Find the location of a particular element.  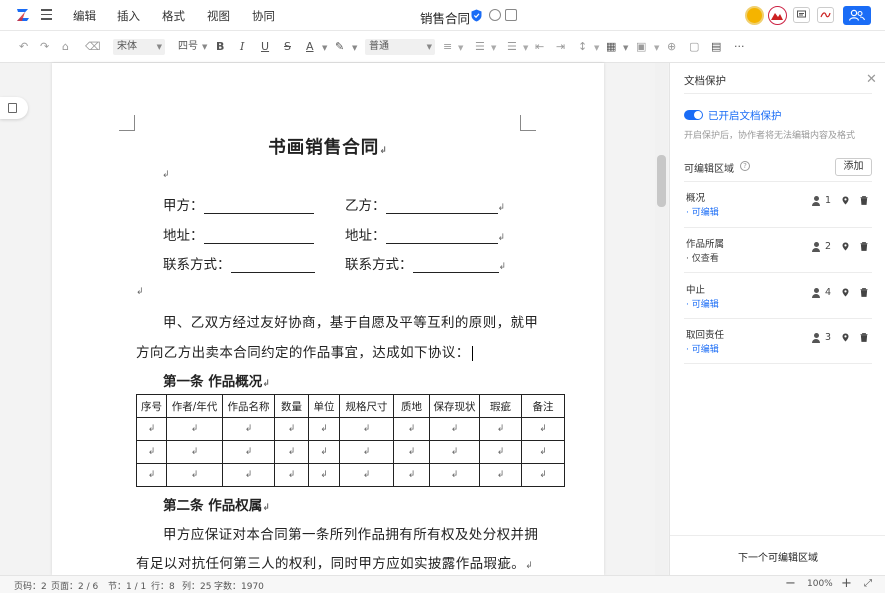

menu-insert: 插入 is located at coordinates (128, 16).